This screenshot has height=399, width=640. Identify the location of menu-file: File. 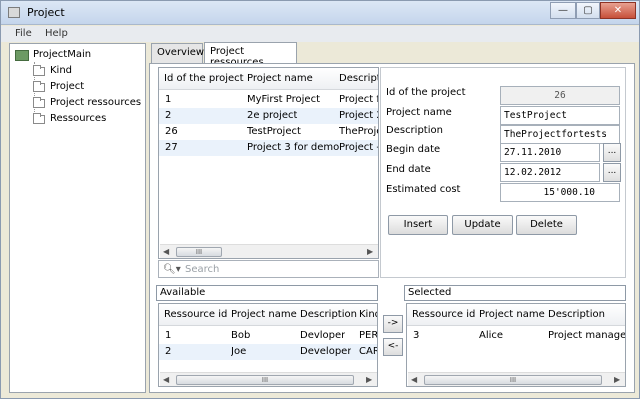
(23, 33).